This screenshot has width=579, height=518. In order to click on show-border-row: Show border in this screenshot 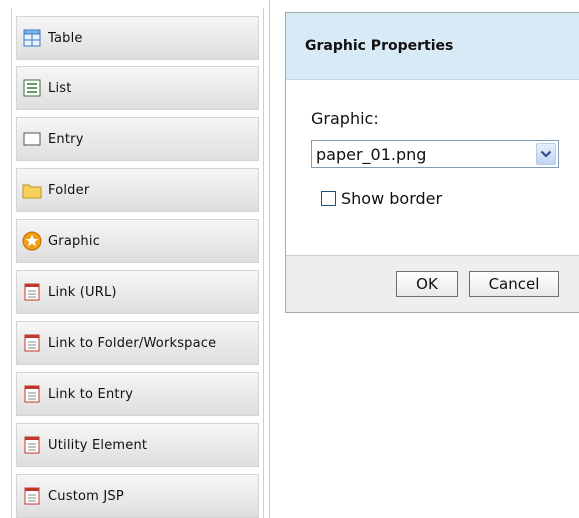, I will do `click(381, 198)`.